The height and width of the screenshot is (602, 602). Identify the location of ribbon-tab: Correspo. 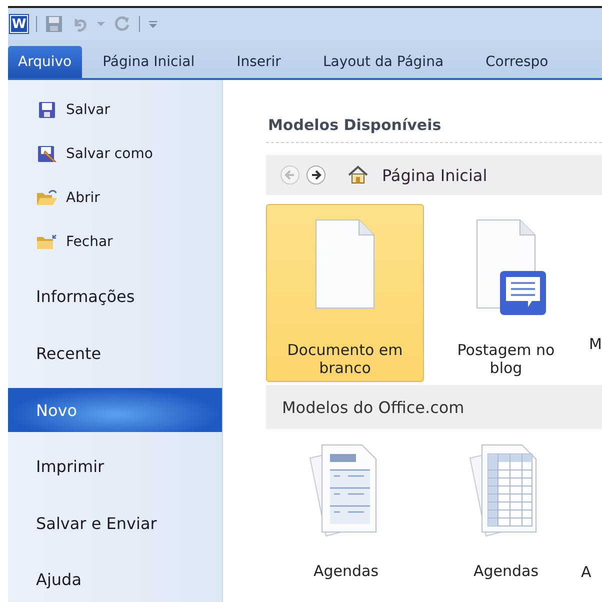
(517, 62).